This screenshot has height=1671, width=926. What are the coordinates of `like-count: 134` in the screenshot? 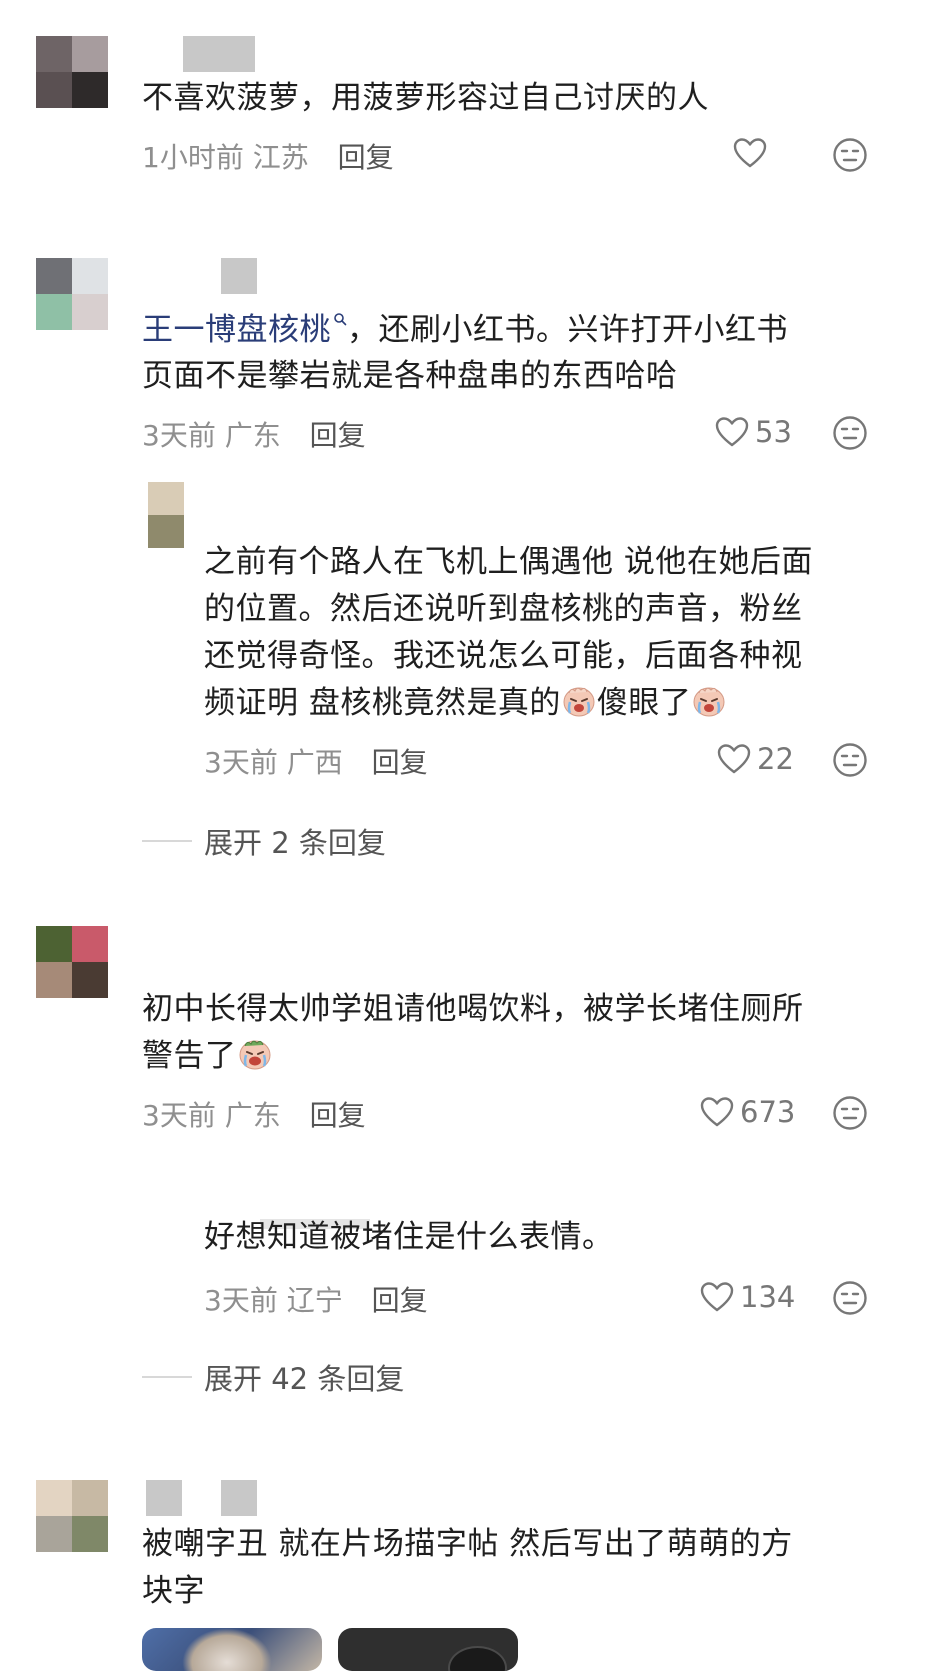 It's located at (768, 1297).